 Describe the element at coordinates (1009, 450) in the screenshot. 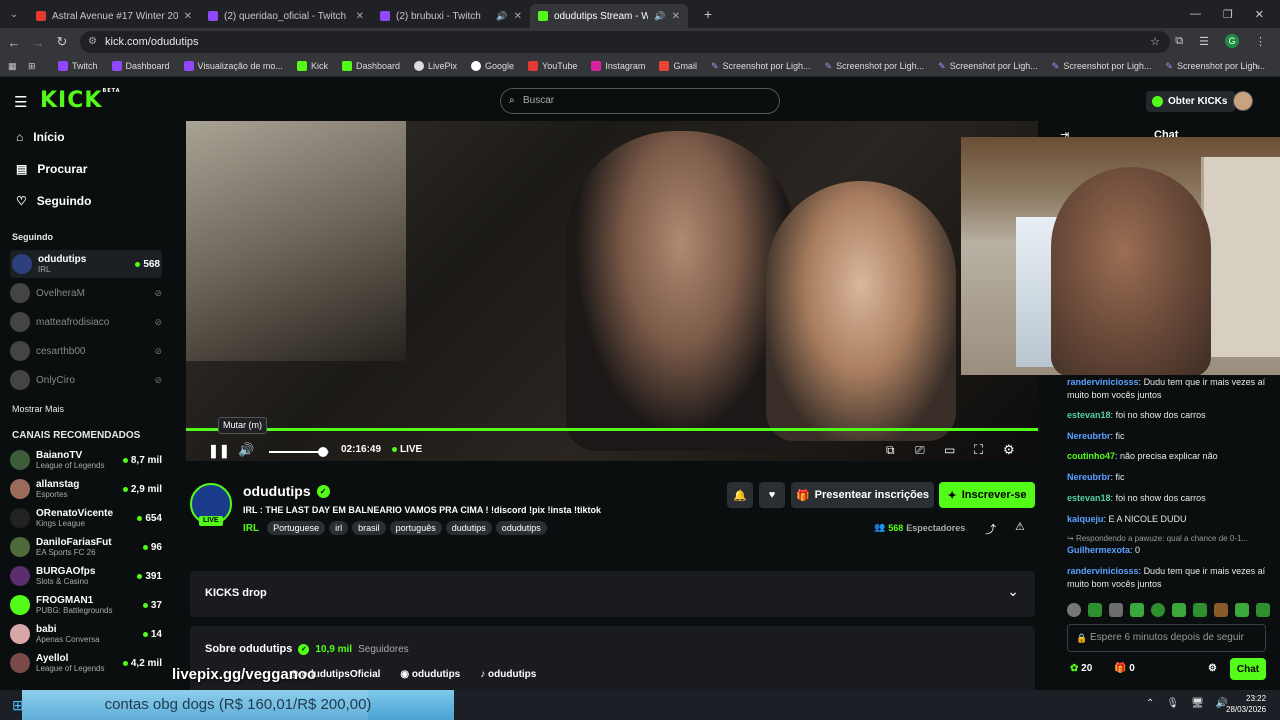

I see `settings-gear-icon: ⚙` at that location.